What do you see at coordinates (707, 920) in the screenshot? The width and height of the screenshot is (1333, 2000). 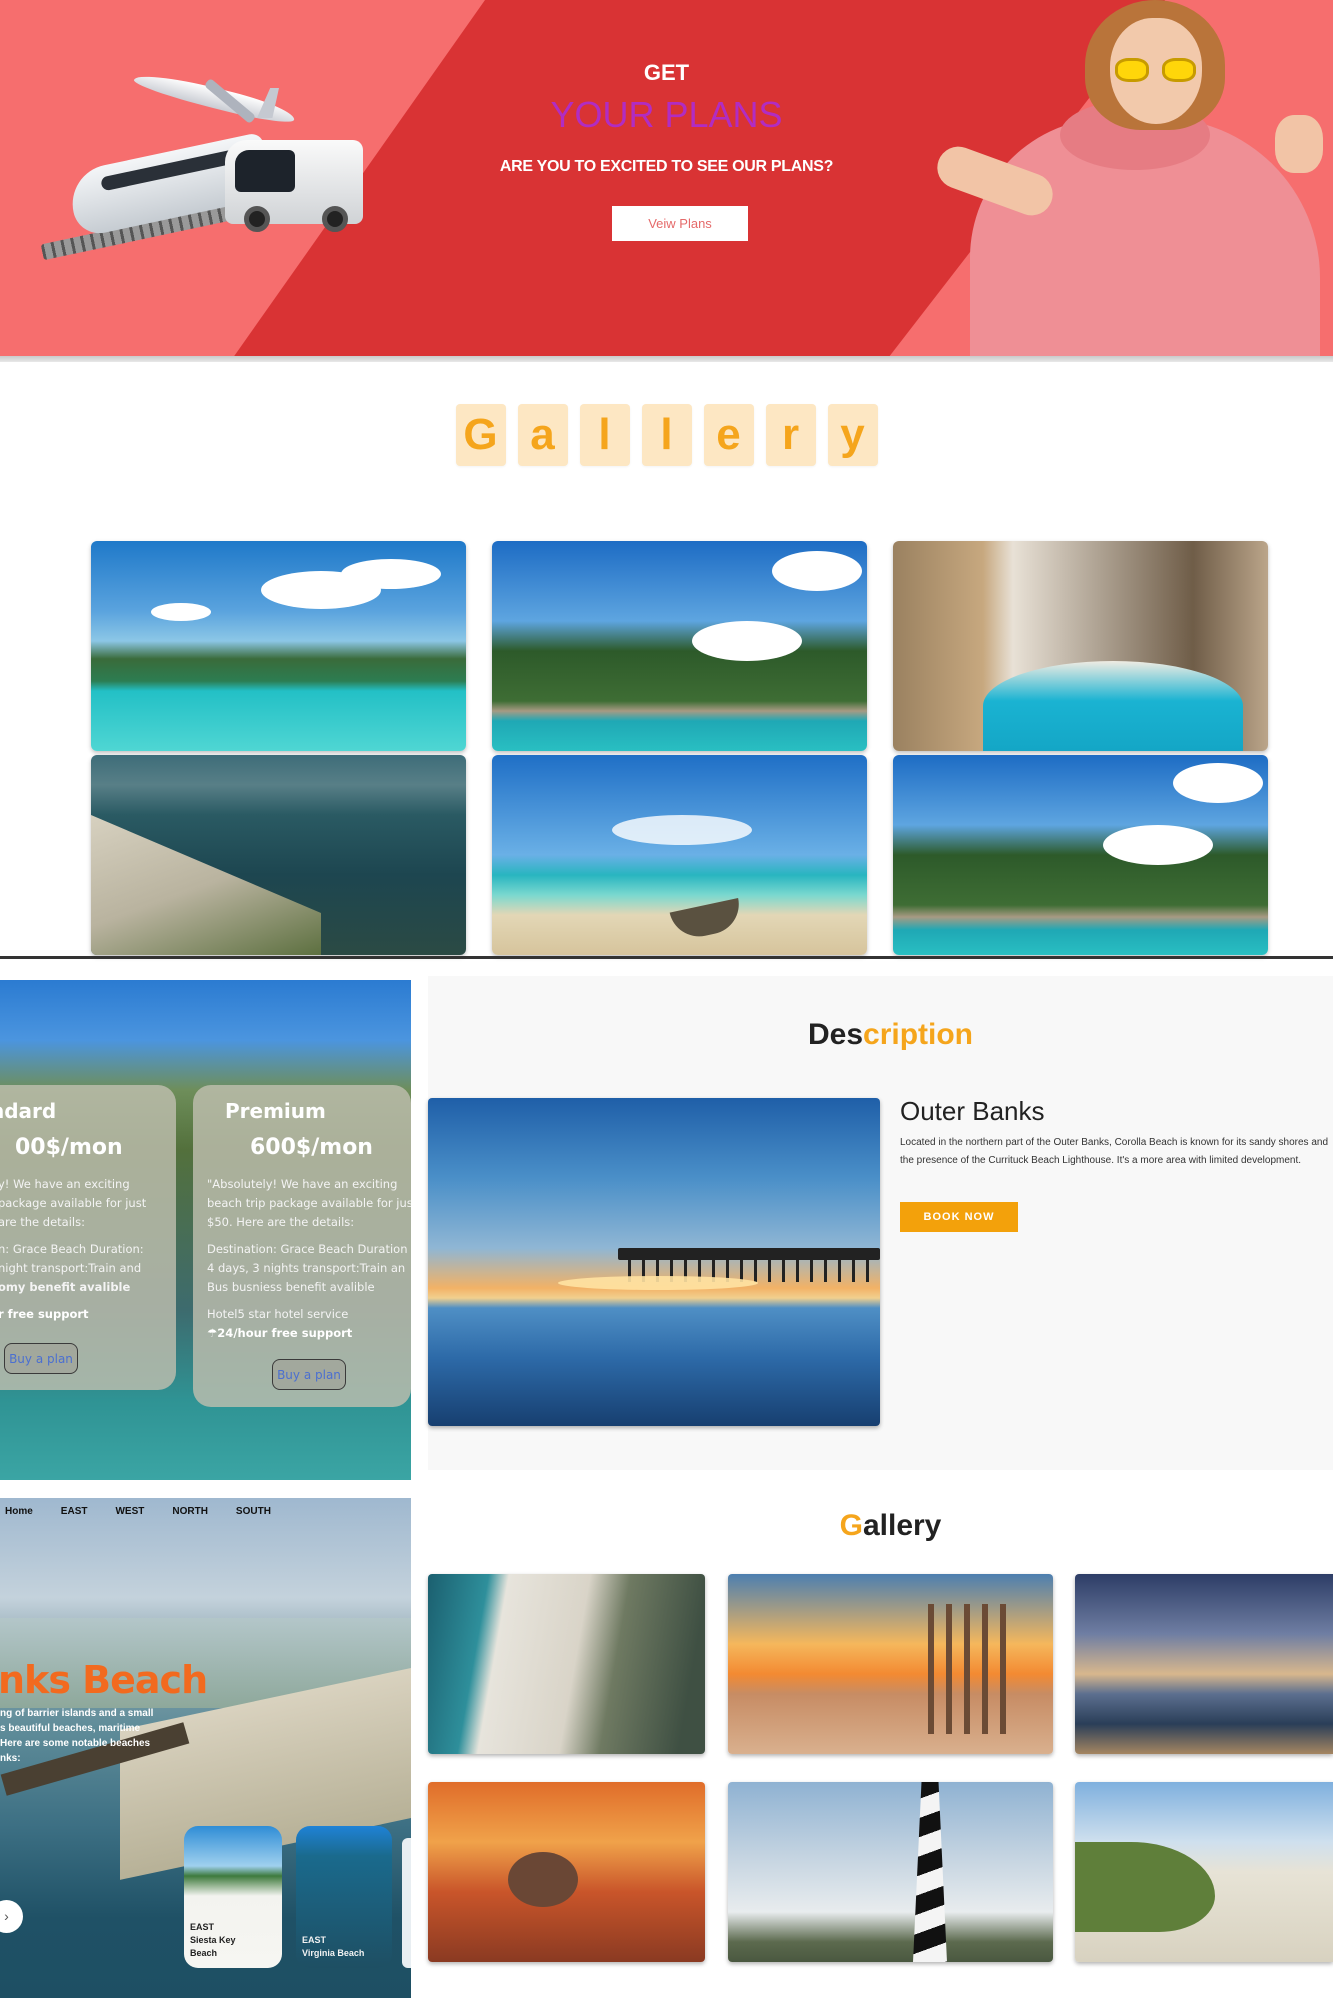 I see `wooden-boat` at bounding box center [707, 920].